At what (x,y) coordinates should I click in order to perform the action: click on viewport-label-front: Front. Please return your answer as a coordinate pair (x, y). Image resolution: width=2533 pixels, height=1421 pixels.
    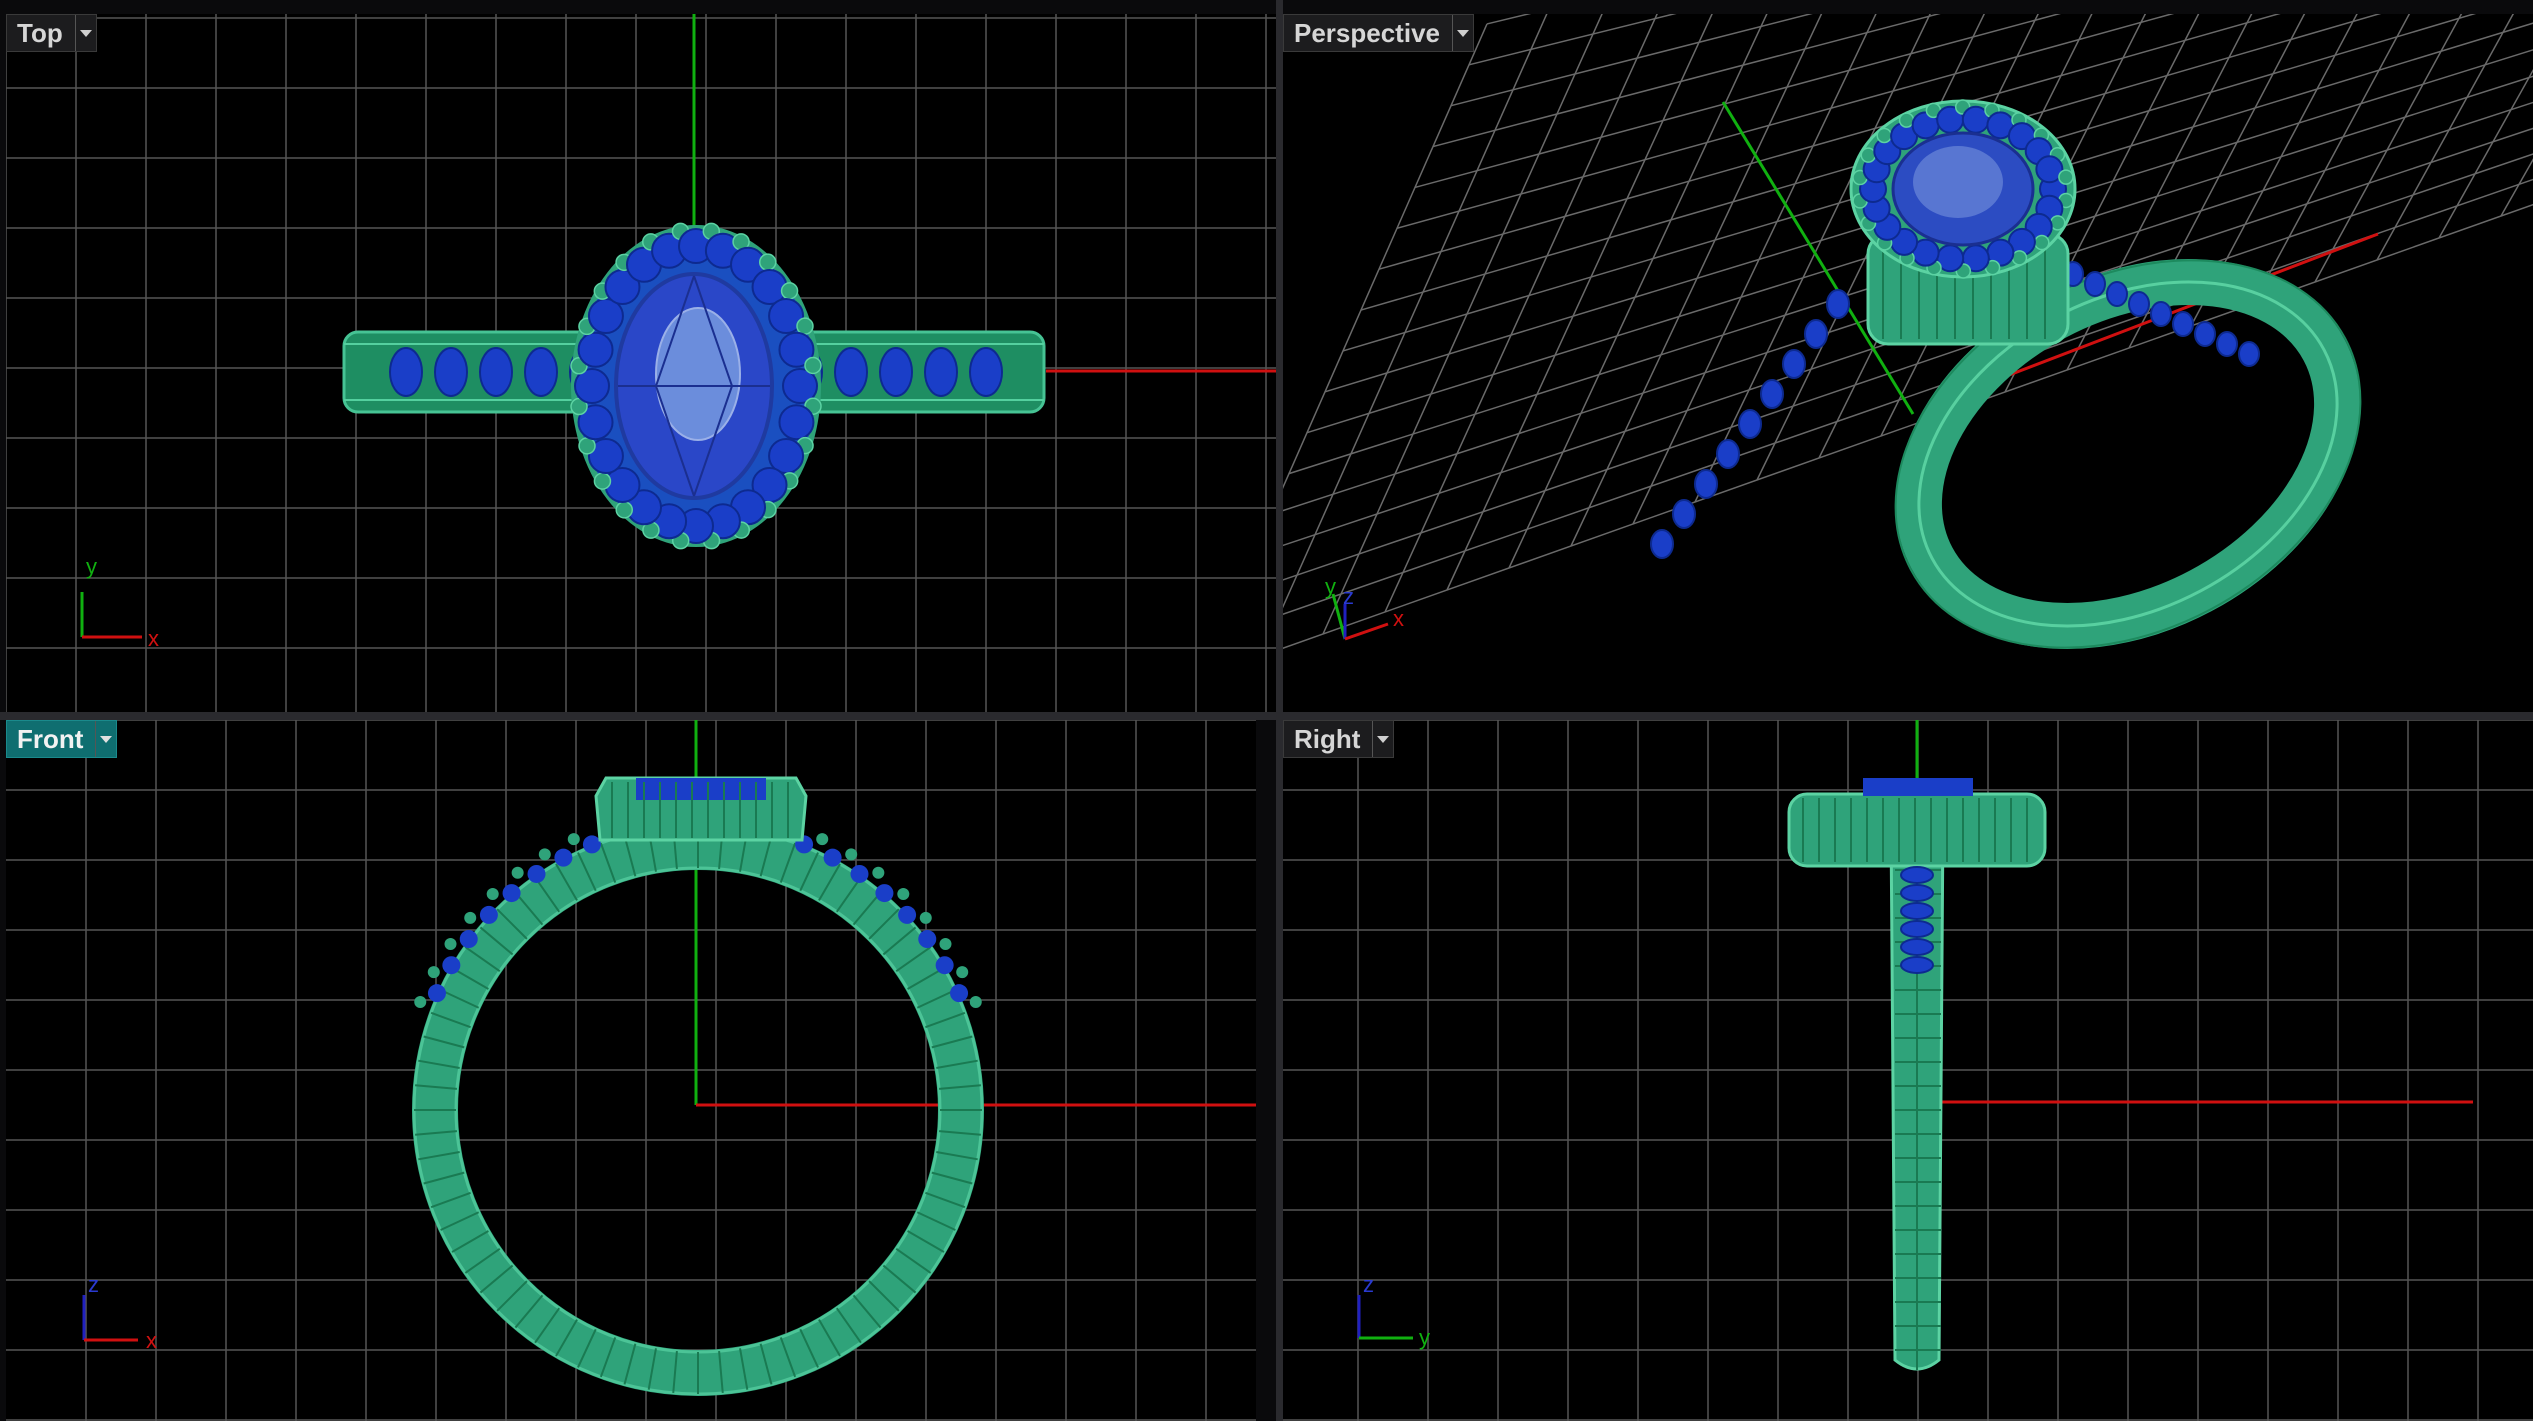
    Looking at the image, I should click on (51, 739).